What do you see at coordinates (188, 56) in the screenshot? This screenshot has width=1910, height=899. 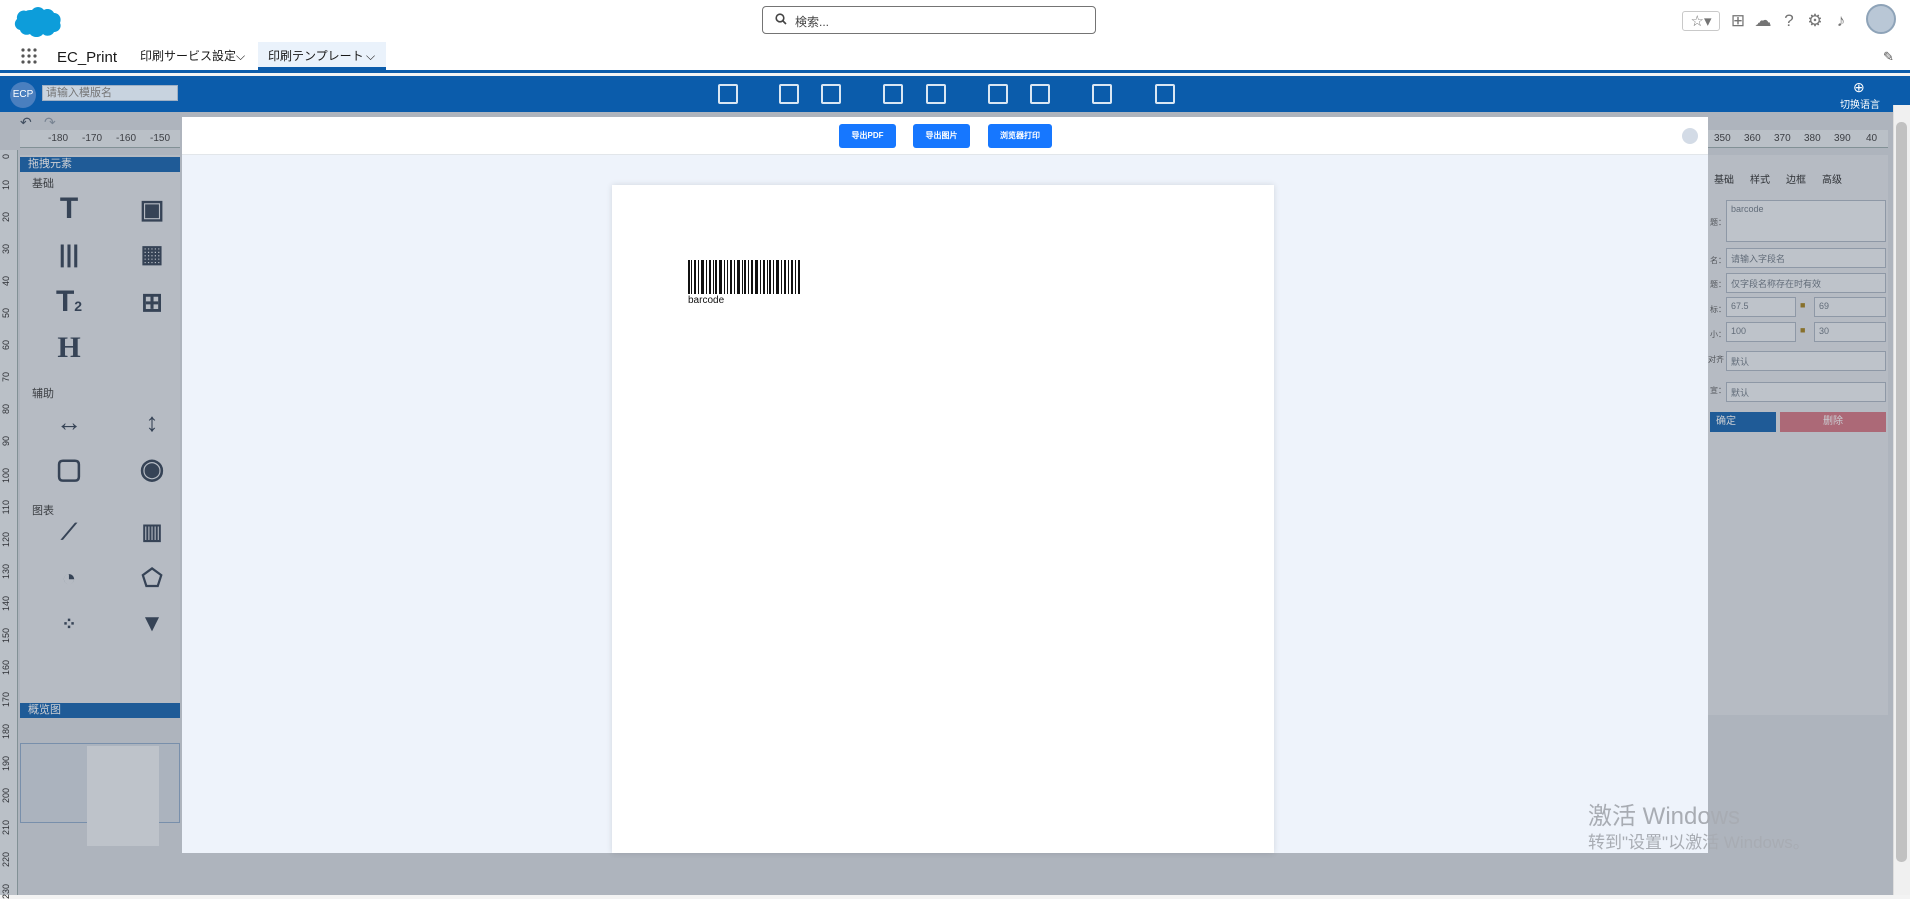 I see `tab-label: 印刷サービス設定` at bounding box center [188, 56].